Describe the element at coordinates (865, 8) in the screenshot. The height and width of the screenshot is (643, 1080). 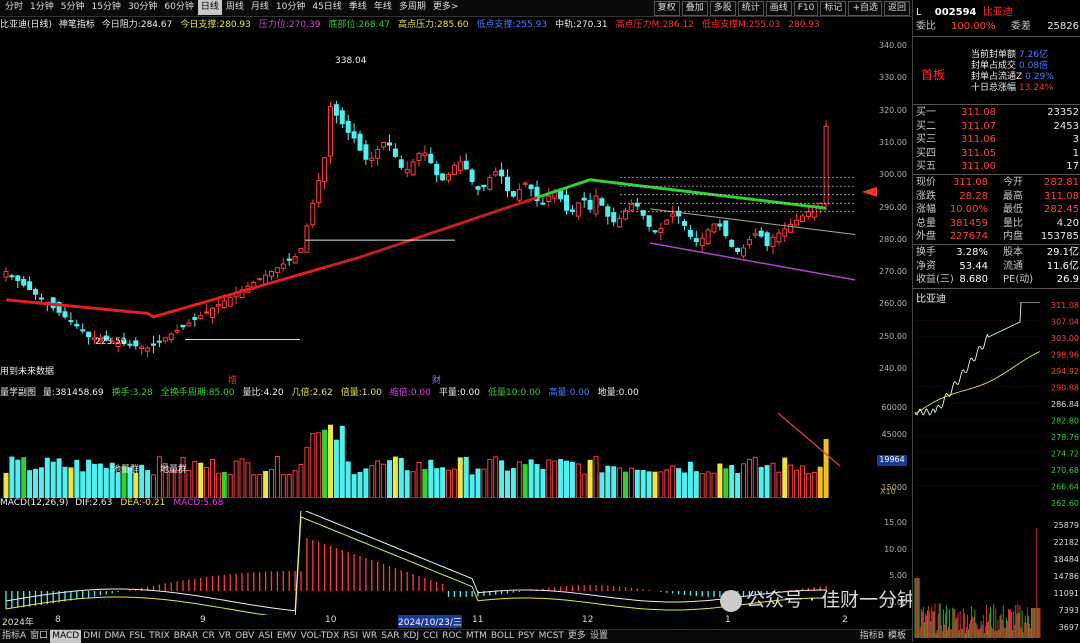
I see `tool-tab-7: +自选` at that location.